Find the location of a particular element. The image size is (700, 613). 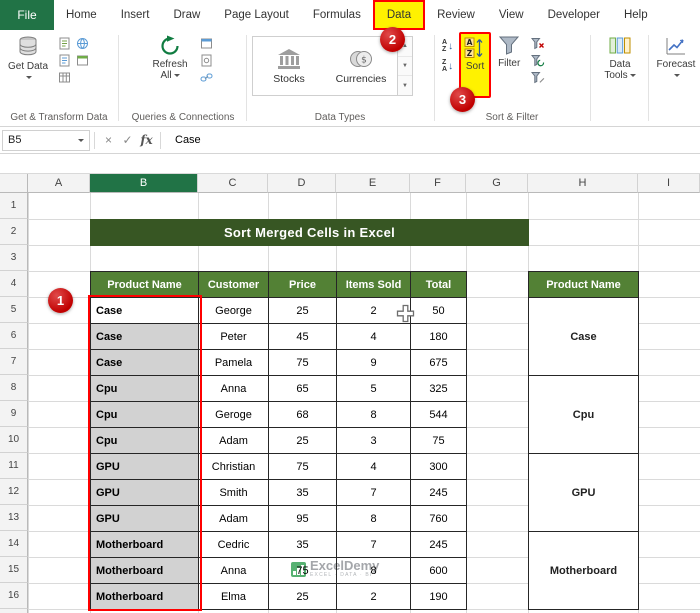

column-header-e: E is located at coordinates (373, 183).